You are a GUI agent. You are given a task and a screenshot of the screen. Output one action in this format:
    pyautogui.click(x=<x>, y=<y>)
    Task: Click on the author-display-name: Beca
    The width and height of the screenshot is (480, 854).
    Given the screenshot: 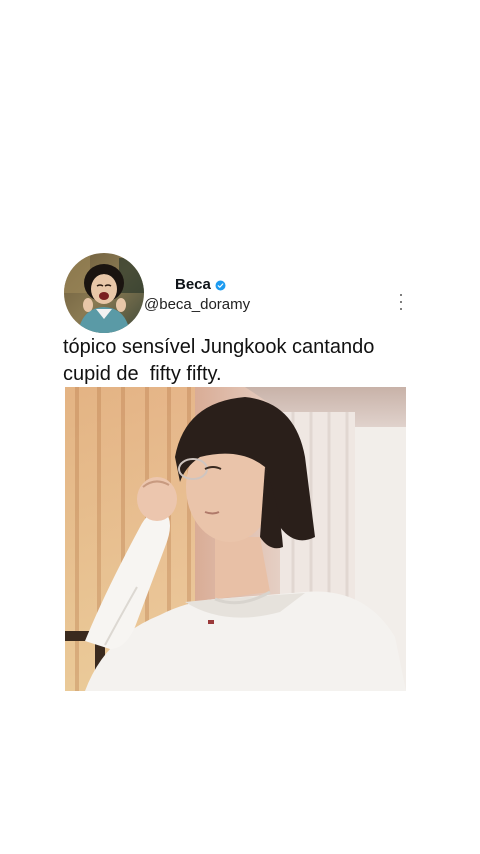 What is the action you would take?
    pyautogui.click(x=193, y=285)
    